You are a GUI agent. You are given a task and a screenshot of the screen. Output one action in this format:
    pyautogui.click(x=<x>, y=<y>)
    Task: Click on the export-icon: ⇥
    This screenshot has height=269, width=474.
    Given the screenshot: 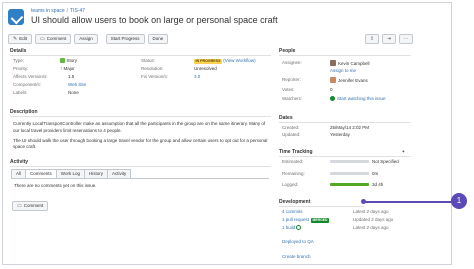 What is the action you would take?
    pyautogui.click(x=389, y=39)
    